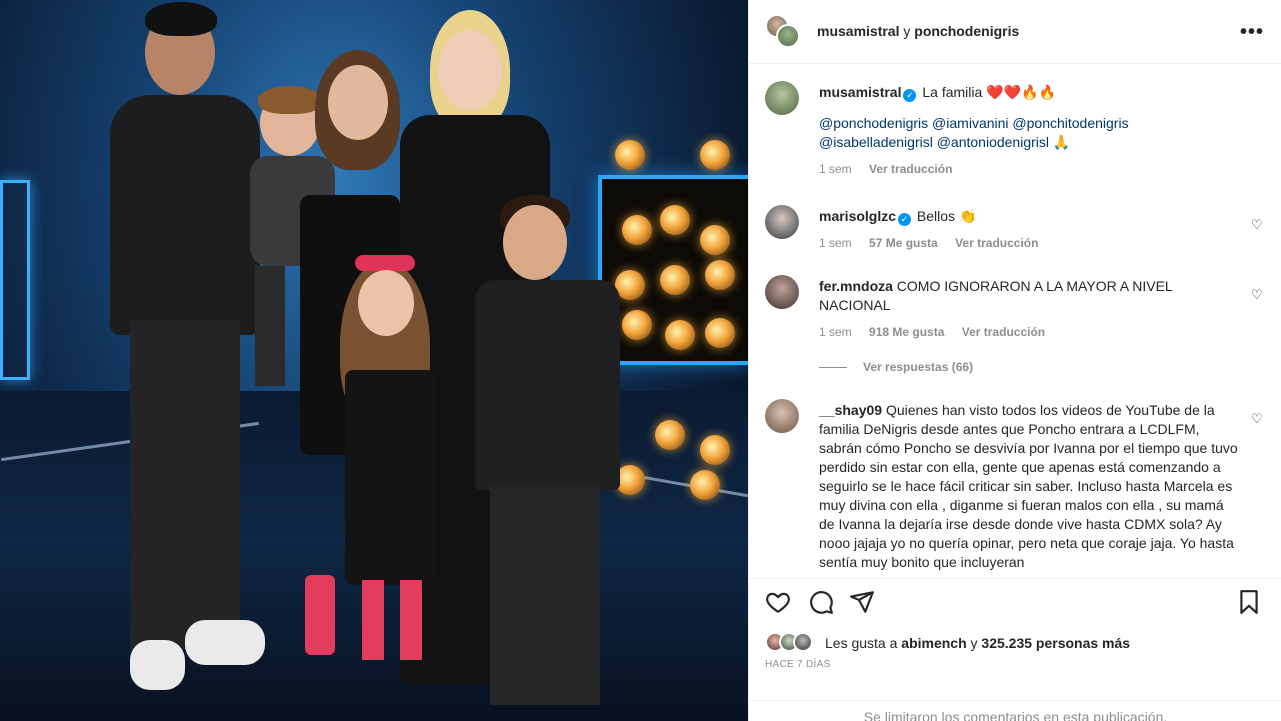 The image size is (1281, 721). I want to click on more-horizontal-icon: •••, so click(1252, 32).